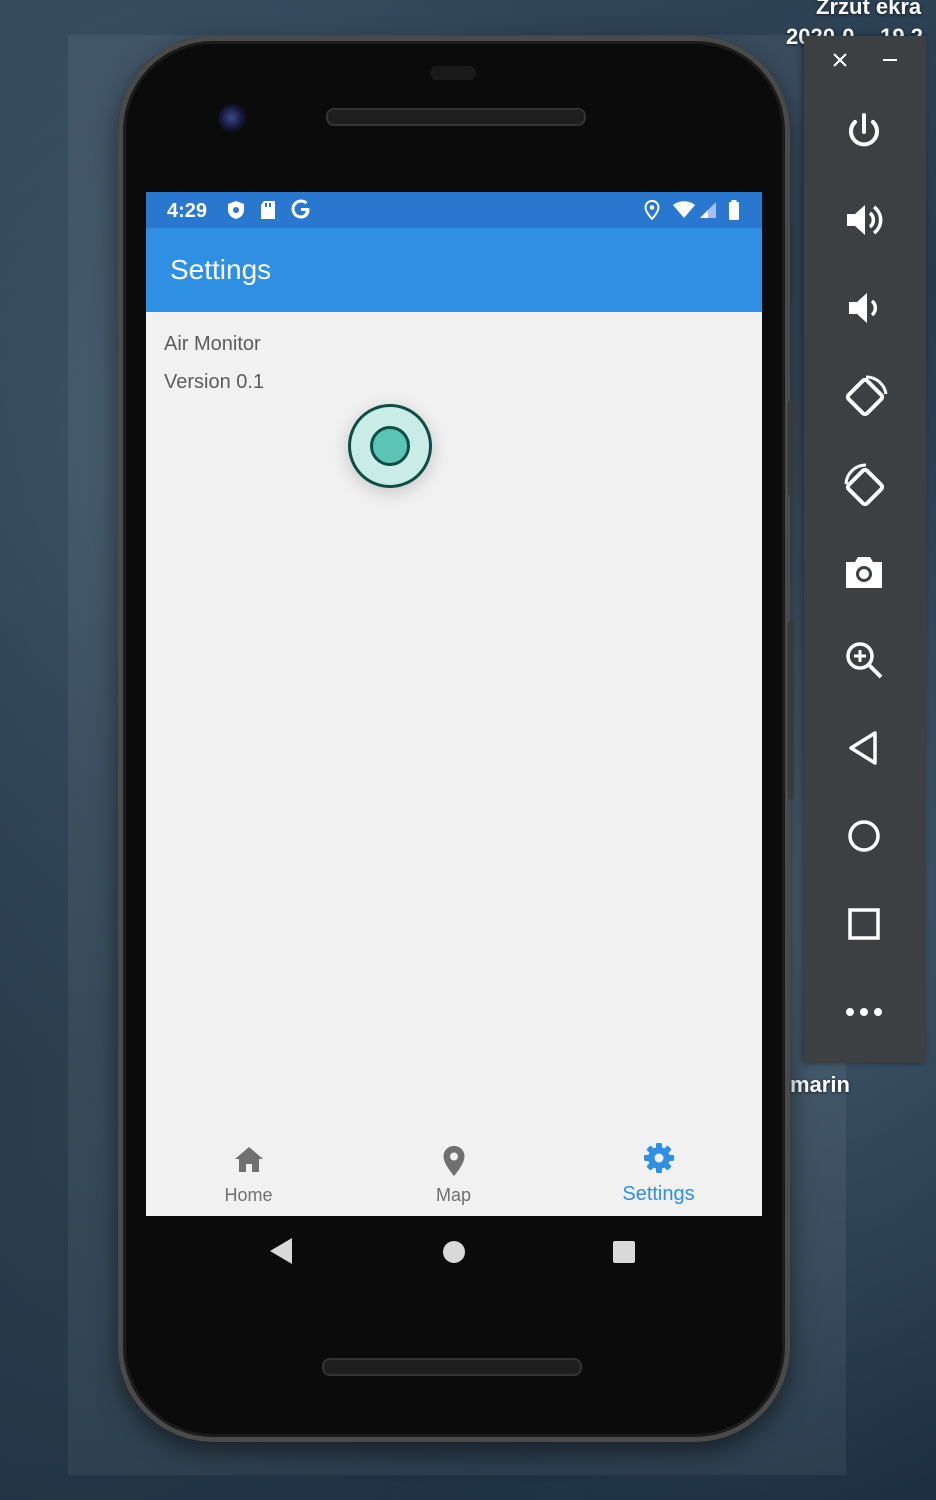 Image resolution: width=936 pixels, height=1500 pixels. What do you see at coordinates (868, 10) in the screenshot?
I see `desktop-file-label: Zrzut ekra` at bounding box center [868, 10].